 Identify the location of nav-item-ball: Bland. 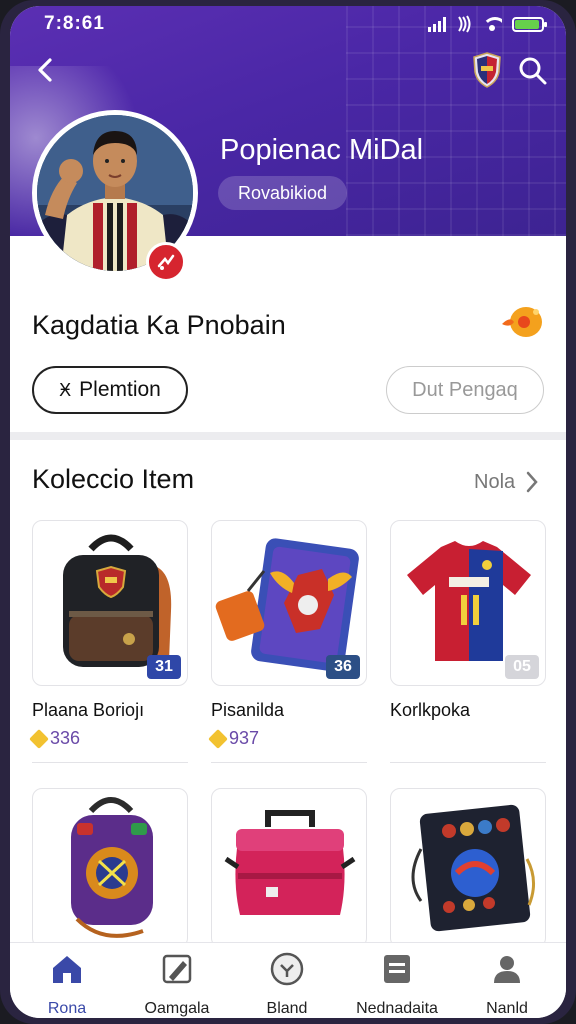
(287, 984).